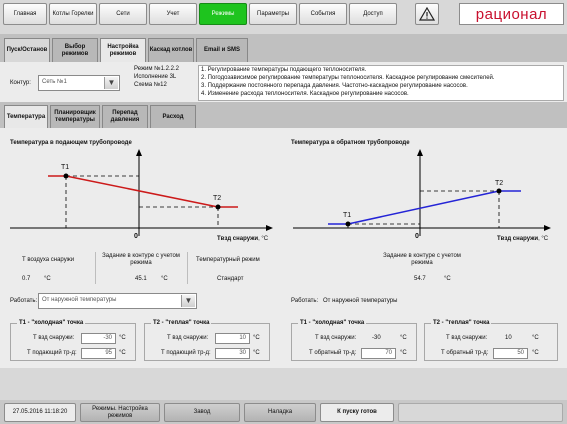 The height and width of the screenshot is (424, 567). Describe the element at coordinates (543, 239) in the screenshot. I see `right-chart-axis-unit: , °C` at that location.